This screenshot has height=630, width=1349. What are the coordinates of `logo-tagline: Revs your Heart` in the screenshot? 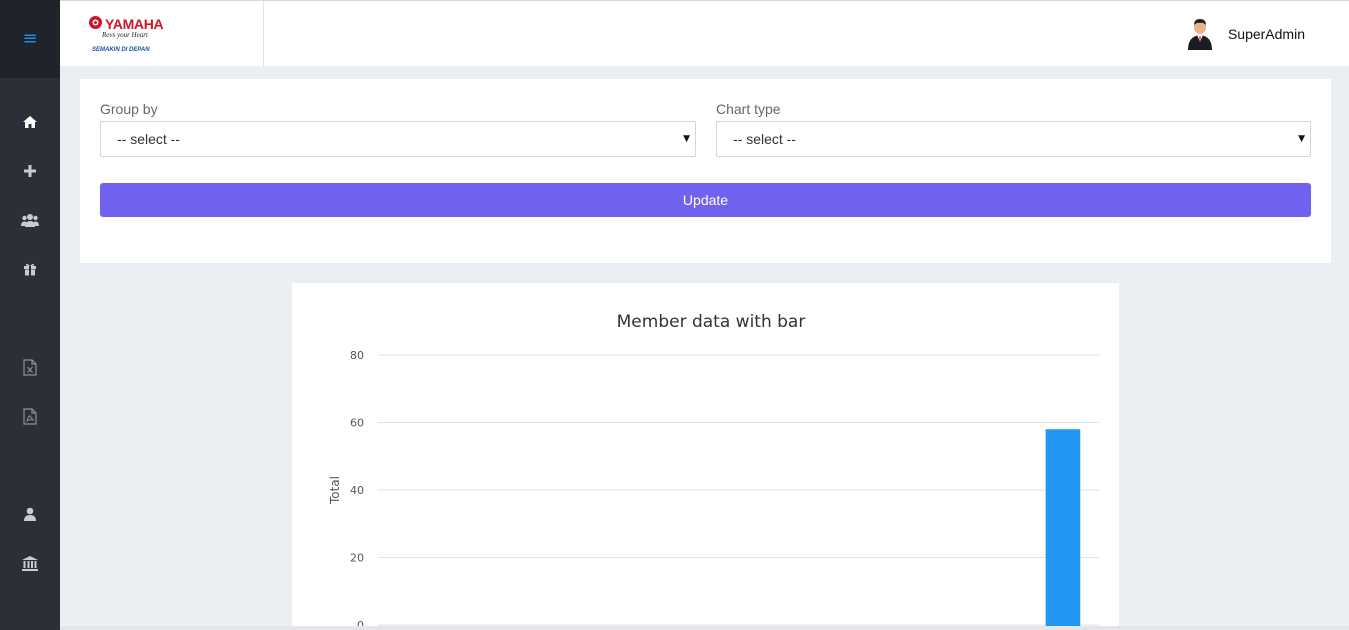 It's located at (125, 35).